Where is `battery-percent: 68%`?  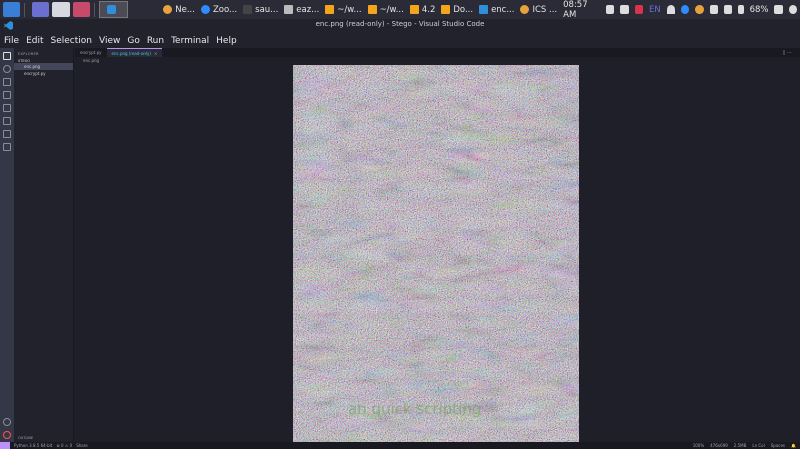 battery-percent: 68% is located at coordinates (759, 9).